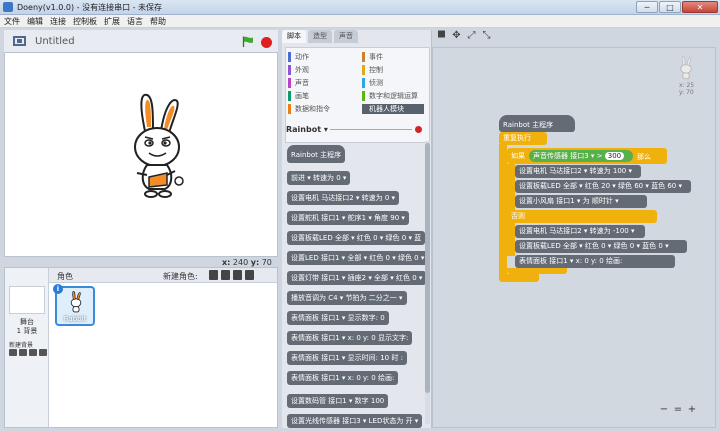  I want to click on category-motion: 动作, so click(319, 57).